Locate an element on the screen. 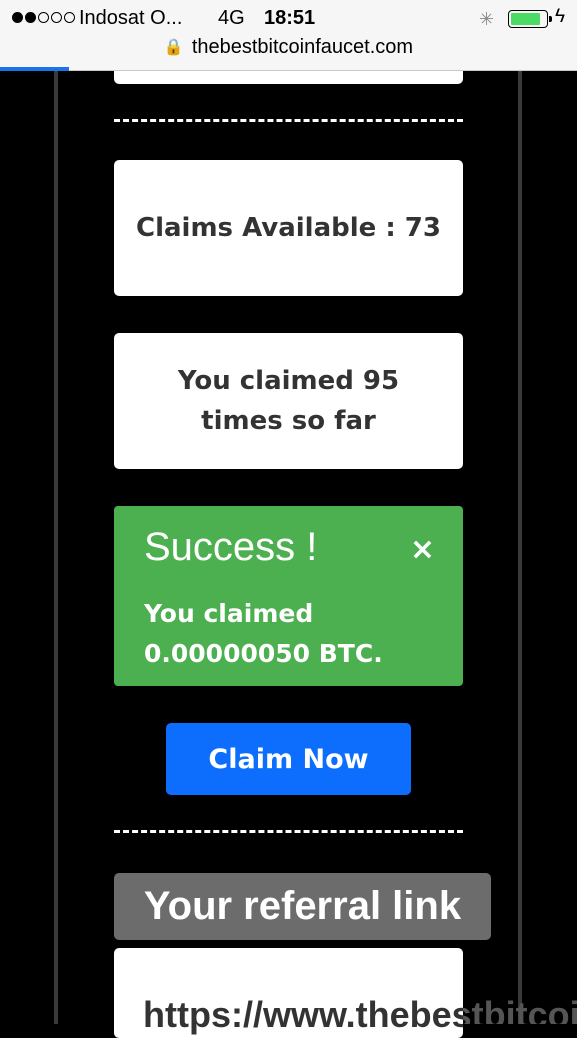 This screenshot has width=577, height=1038. referral-link-overflow: https://www.thebestbitcoi is located at coordinates (520, 986).